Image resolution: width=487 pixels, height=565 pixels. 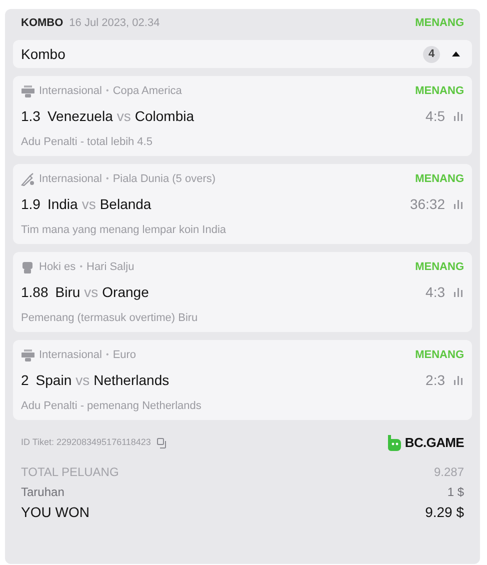 What do you see at coordinates (435, 380) in the screenshot?
I see `score-value: 2:3` at bounding box center [435, 380].